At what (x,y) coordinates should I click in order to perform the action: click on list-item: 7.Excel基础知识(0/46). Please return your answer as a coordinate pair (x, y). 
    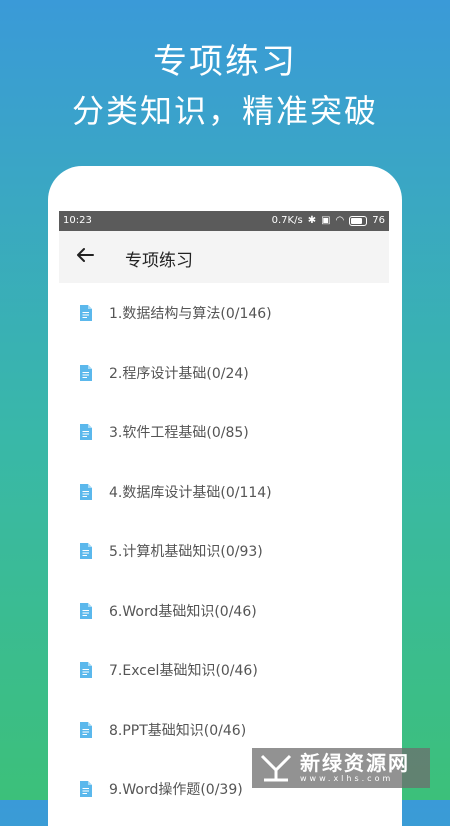
    Looking at the image, I should click on (224, 670).